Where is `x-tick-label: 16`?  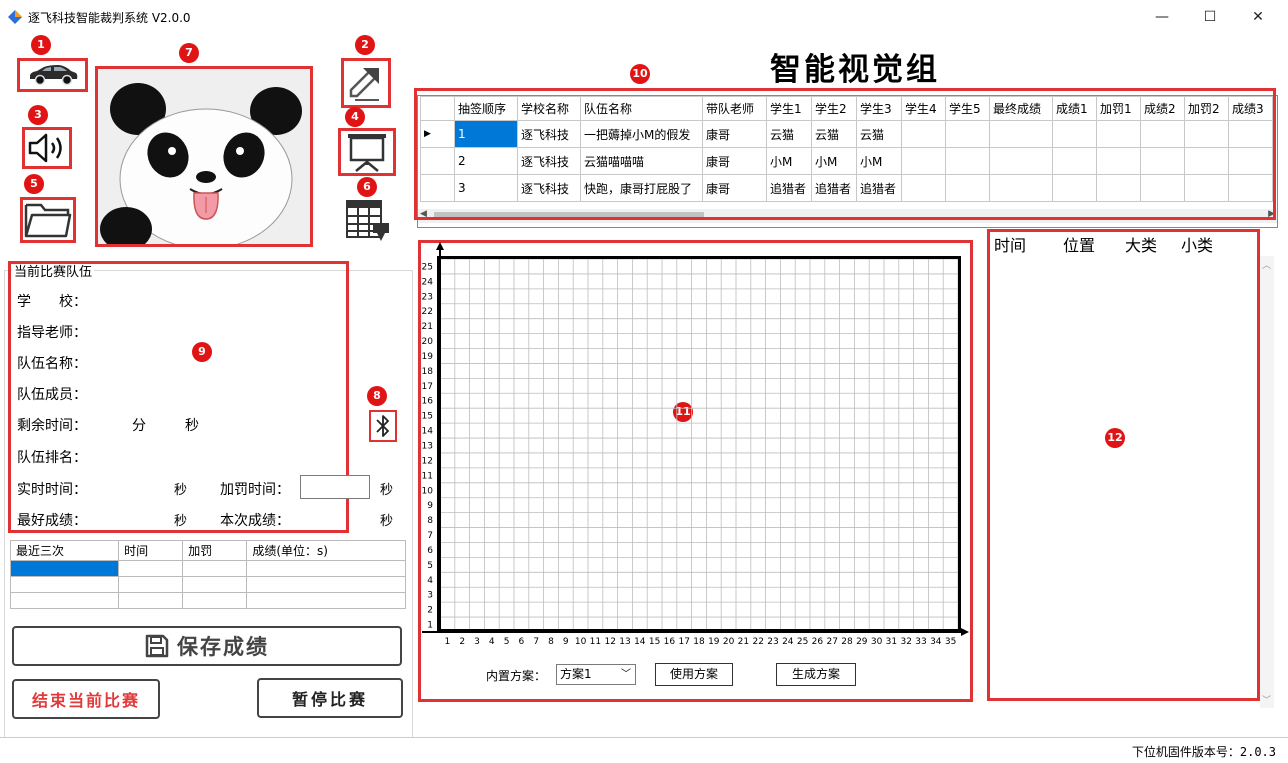 x-tick-label: 16 is located at coordinates (670, 642).